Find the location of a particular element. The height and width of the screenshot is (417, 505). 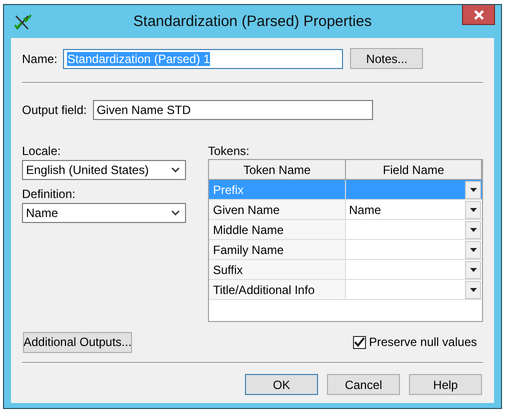

dialog-button: Cancel is located at coordinates (363, 384).